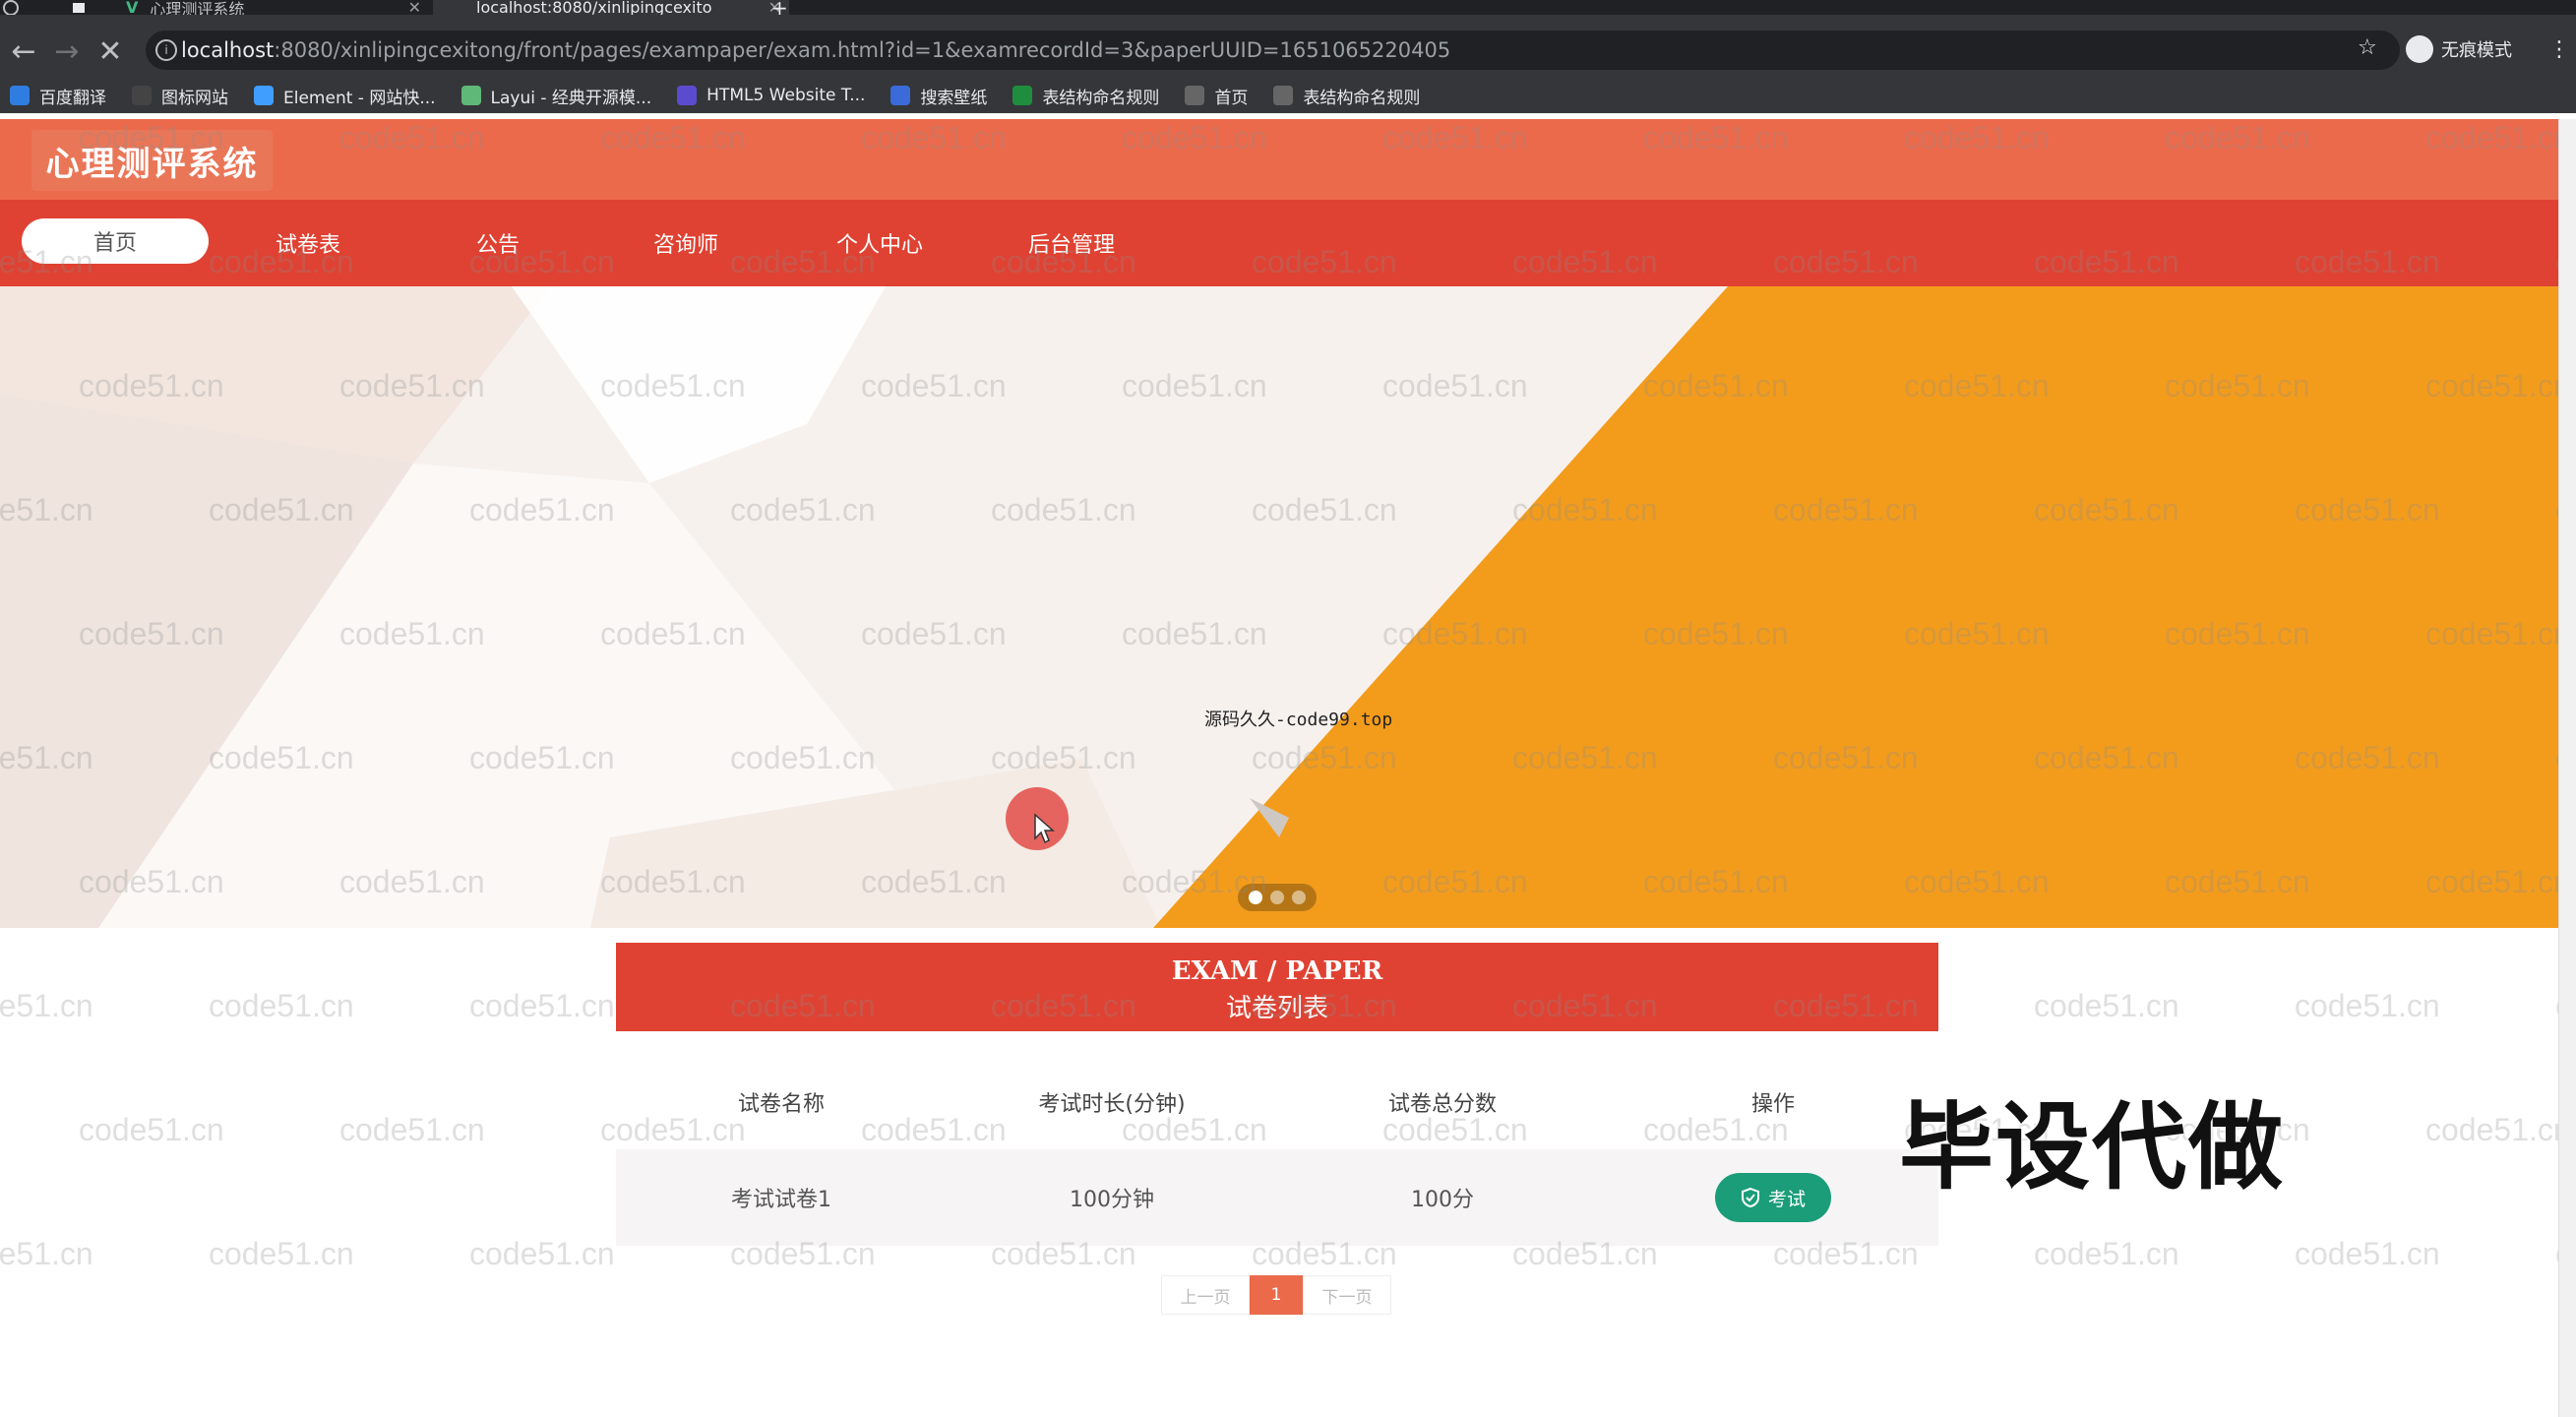  Describe the element at coordinates (20, 95) in the screenshot. I see `baidu-translate-icon` at that location.